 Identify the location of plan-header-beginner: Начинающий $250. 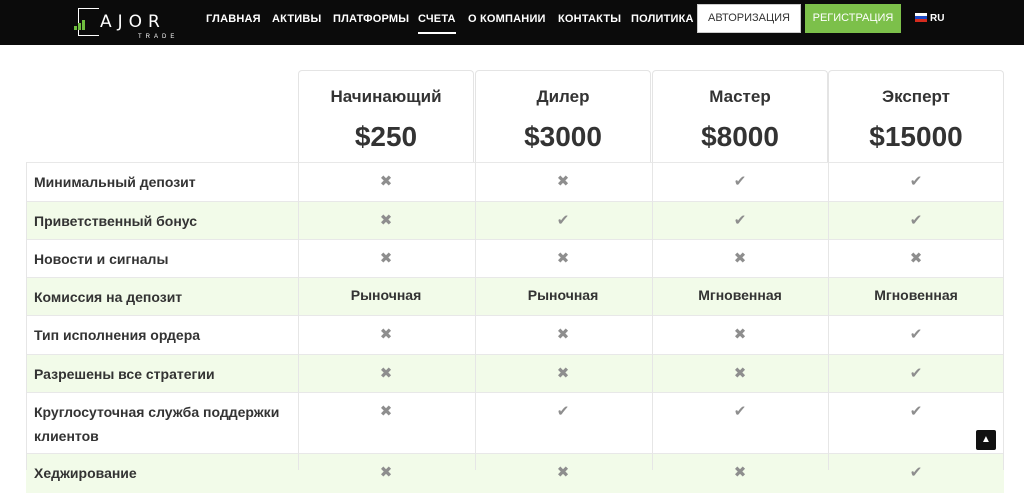
(386, 116).